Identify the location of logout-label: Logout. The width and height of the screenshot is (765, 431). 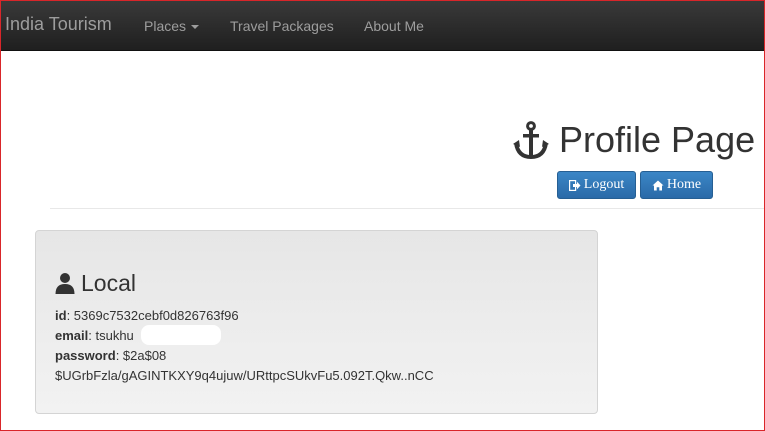
(604, 184).